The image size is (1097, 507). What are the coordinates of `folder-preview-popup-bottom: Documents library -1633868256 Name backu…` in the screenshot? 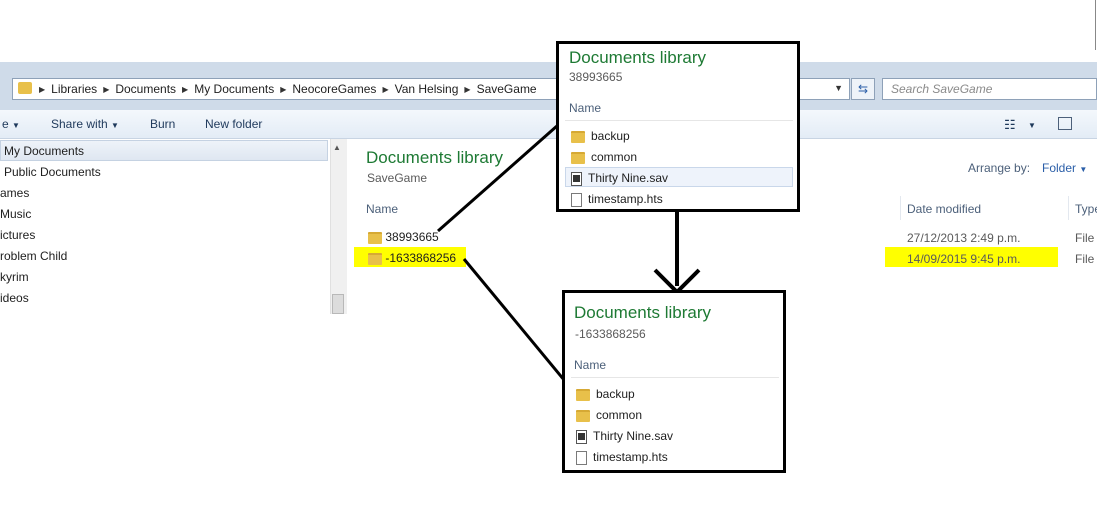 It's located at (674, 381).